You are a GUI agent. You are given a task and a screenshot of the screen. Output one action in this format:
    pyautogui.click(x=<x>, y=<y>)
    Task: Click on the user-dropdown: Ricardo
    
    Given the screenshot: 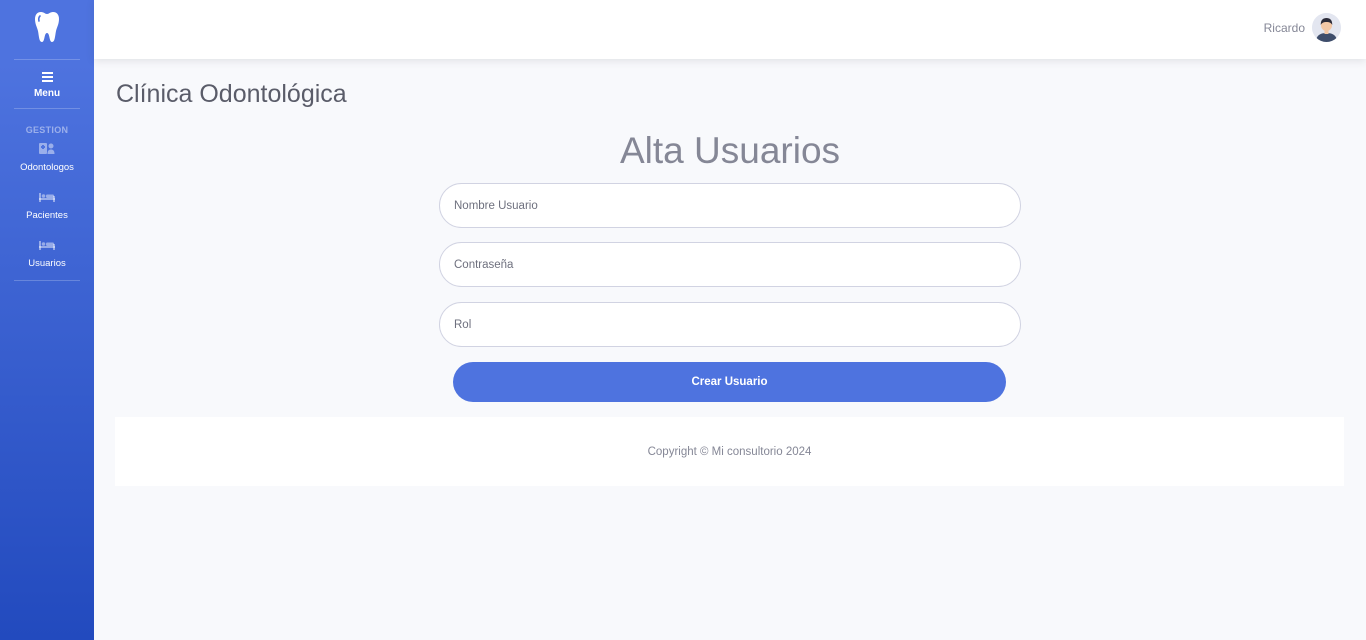 What is the action you would take?
    pyautogui.click(x=1302, y=27)
    